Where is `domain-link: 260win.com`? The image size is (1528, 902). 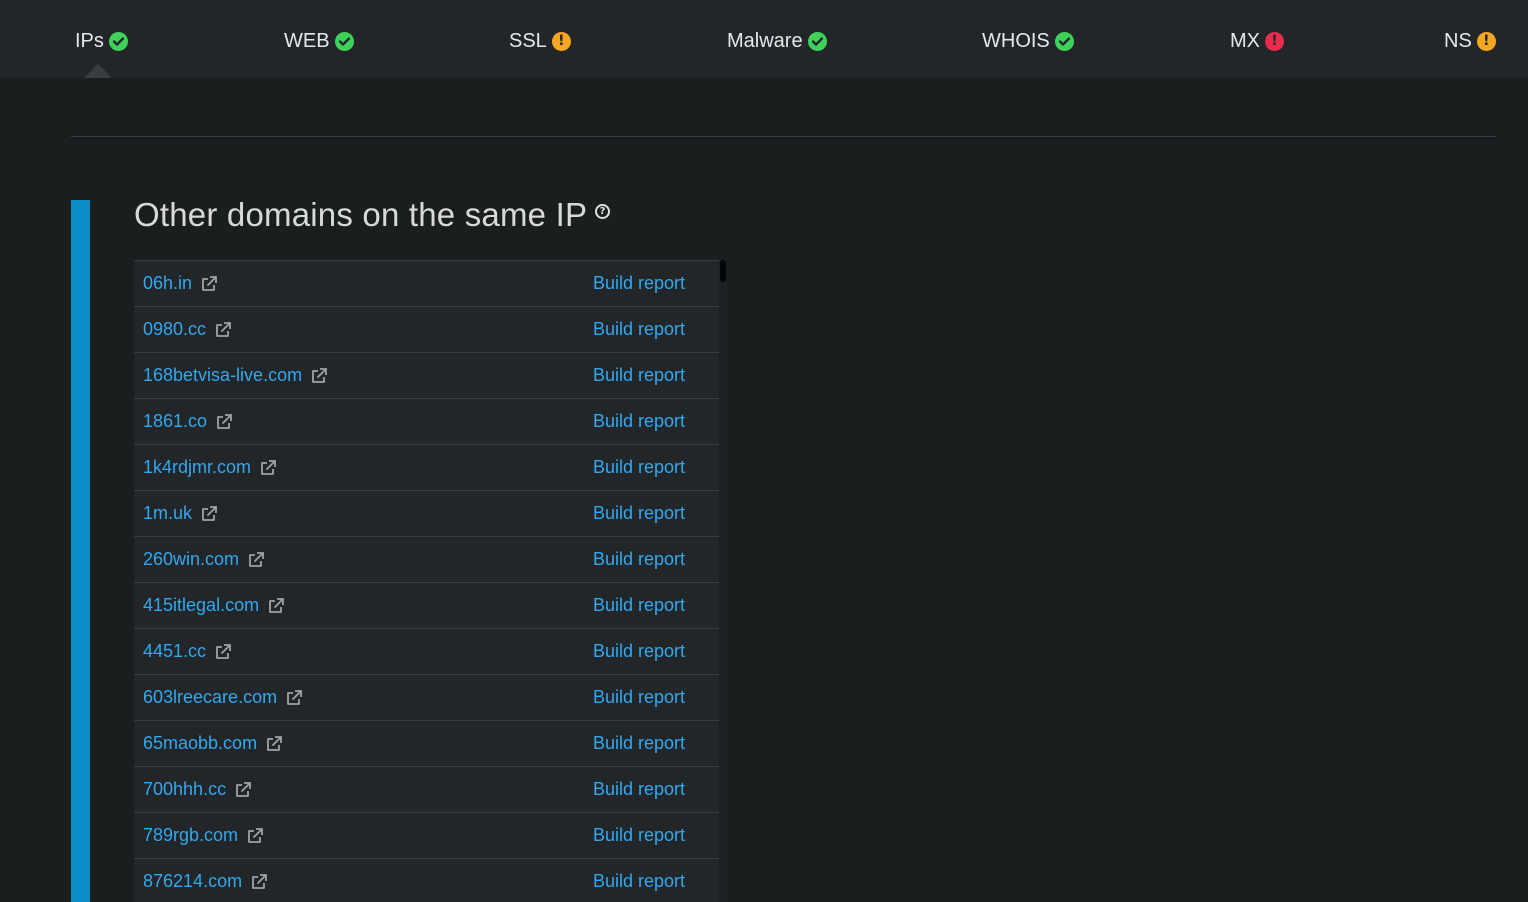 domain-link: 260win.com is located at coordinates (204, 559).